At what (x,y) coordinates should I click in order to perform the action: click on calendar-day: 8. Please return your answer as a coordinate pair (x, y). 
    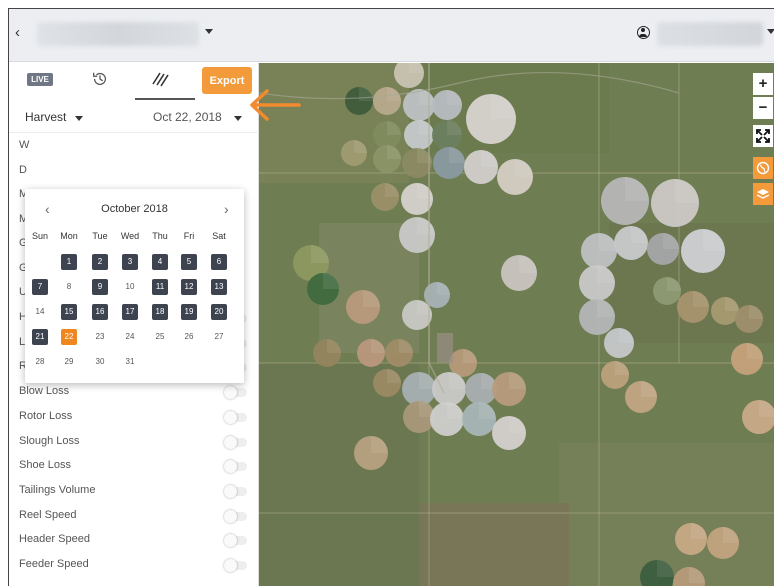
    Looking at the image, I should click on (69, 287).